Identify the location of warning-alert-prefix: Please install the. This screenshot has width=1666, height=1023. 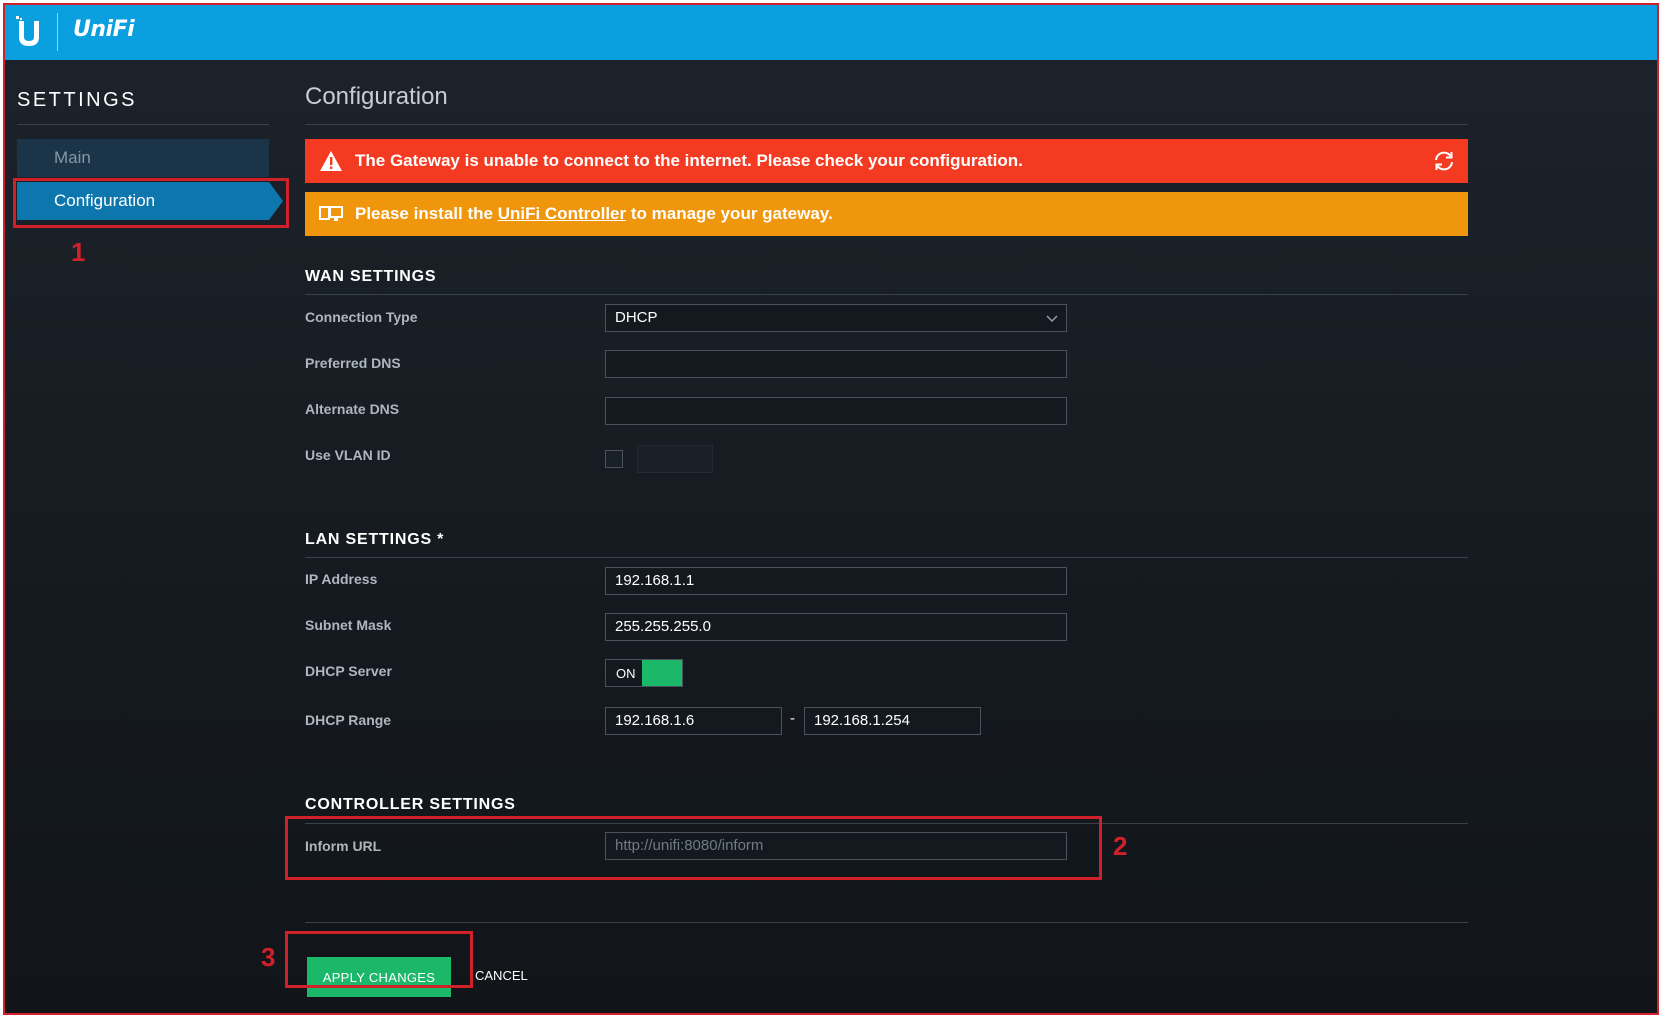
(426, 213).